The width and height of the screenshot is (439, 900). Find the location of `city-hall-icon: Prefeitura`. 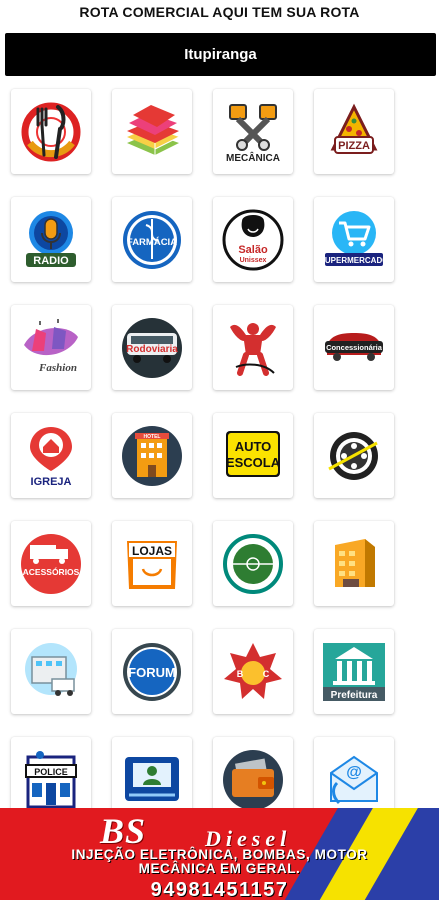

city-hall-icon: Prefeitura is located at coordinates (354, 671).